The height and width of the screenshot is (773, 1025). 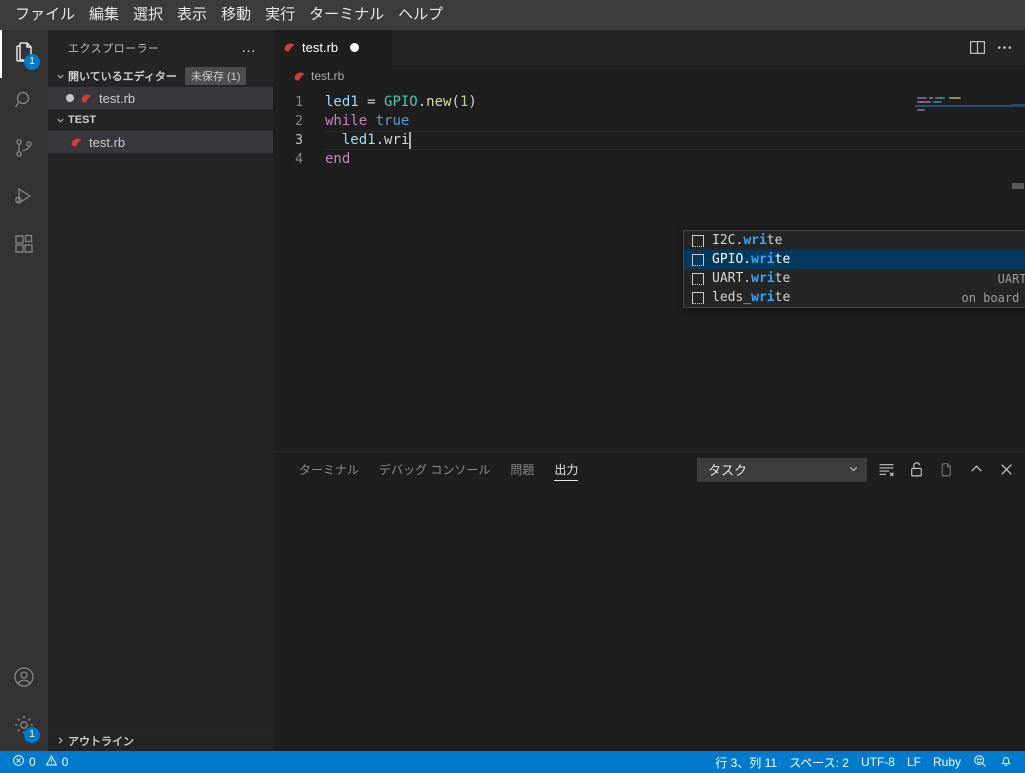 I want to click on panel-tab-problems: 問題, so click(x=522, y=469).